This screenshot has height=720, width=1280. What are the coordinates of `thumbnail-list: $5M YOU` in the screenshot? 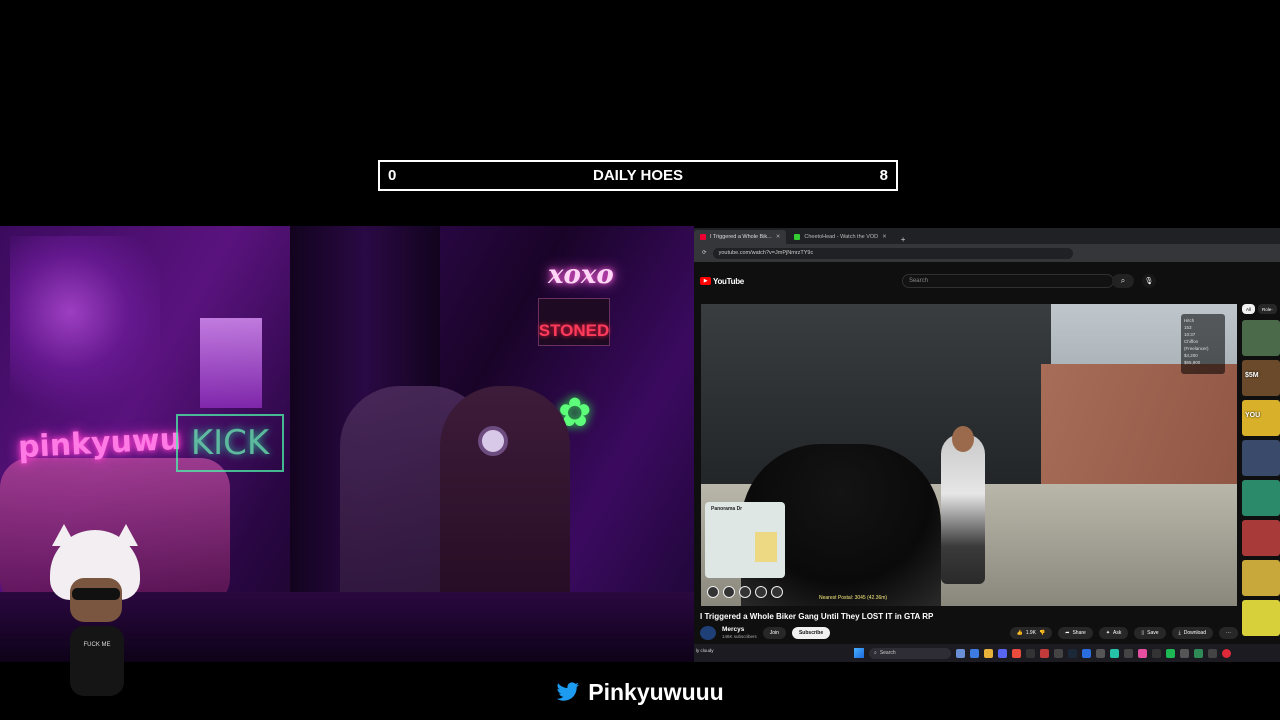 It's located at (1261, 478).